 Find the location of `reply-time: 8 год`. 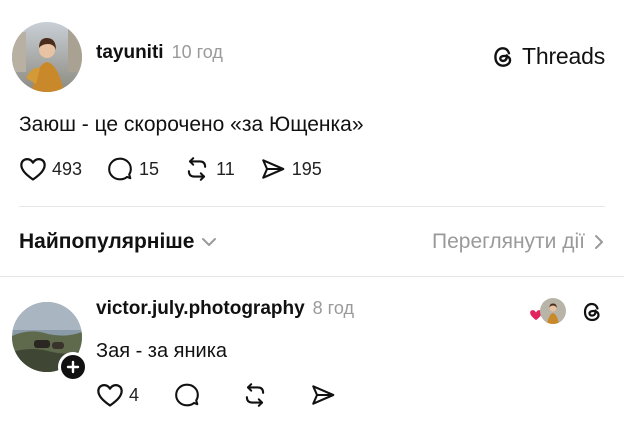

reply-time: 8 год is located at coordinates (333, 308).